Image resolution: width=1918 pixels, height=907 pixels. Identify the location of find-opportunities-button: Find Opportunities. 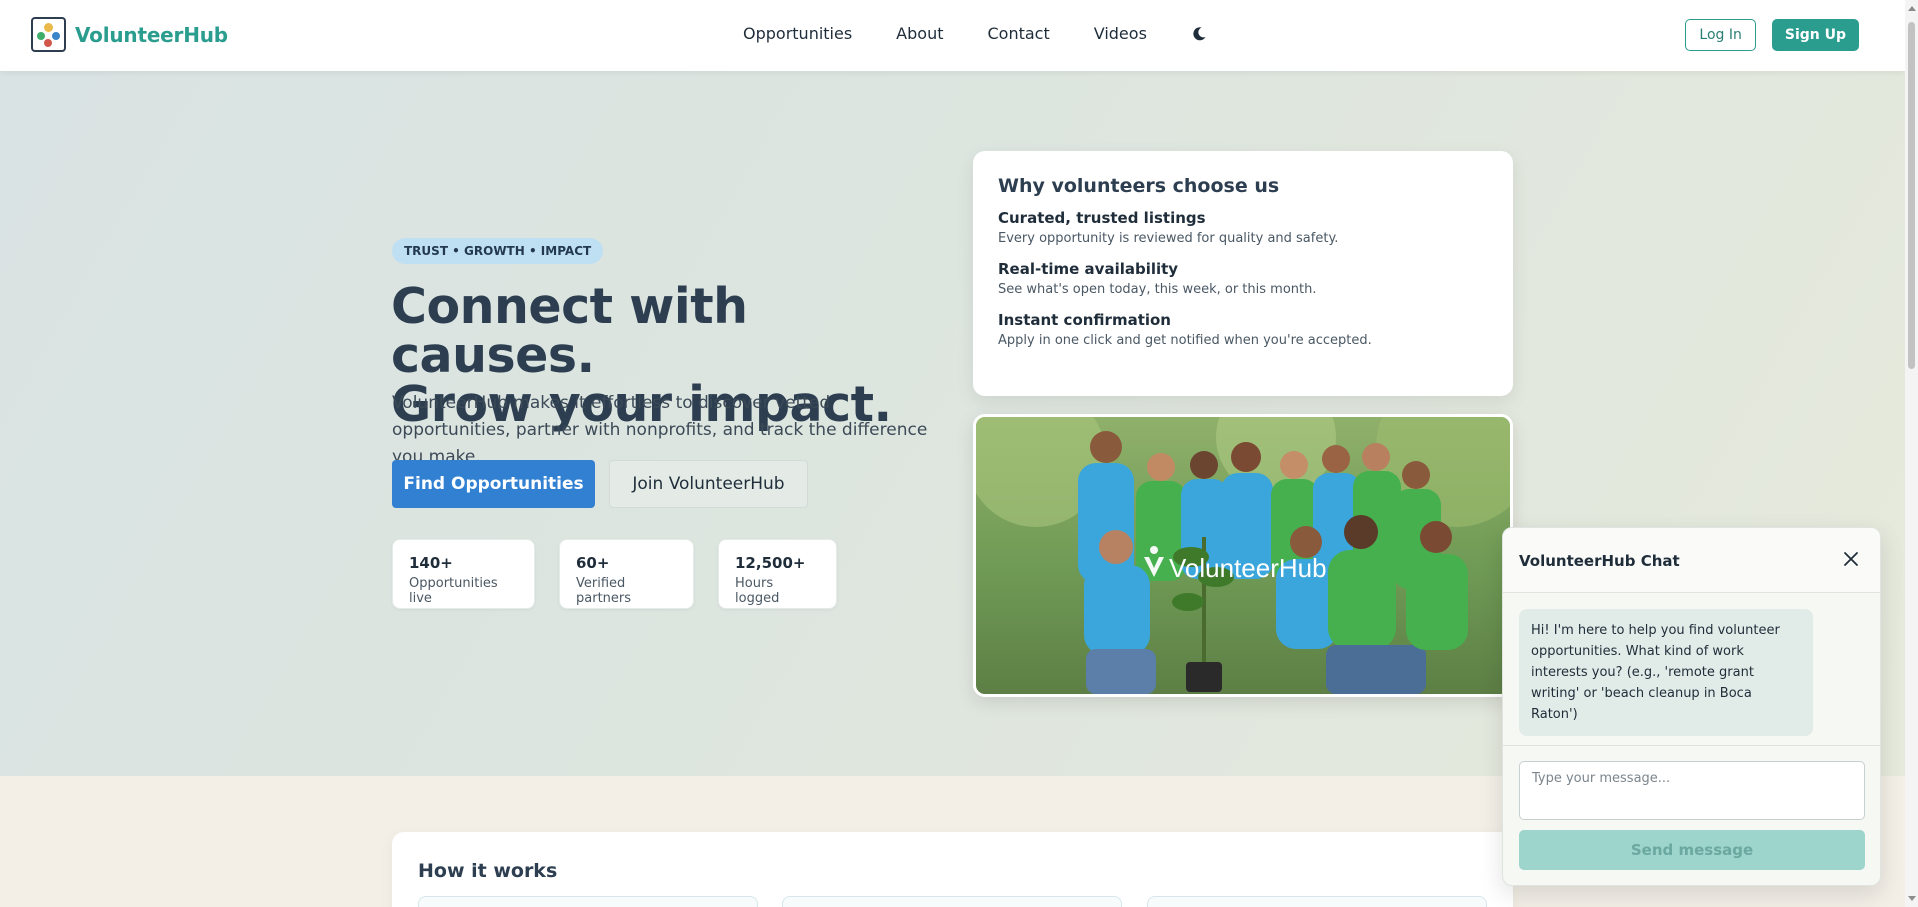
(493, 484).